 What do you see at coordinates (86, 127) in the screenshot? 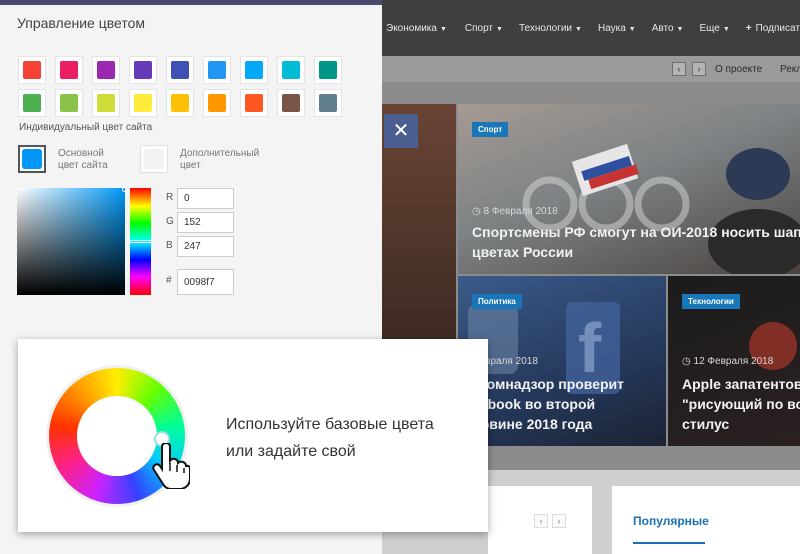
I see `custom-color-title: Индивидуальный цвет сайта` at bounding box center [86, 127].